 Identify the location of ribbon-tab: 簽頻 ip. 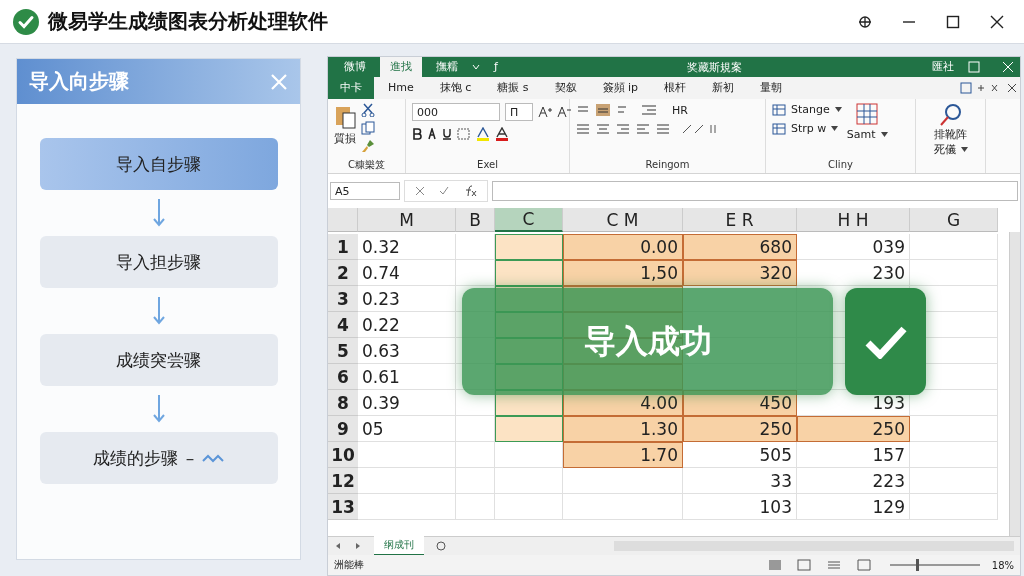
(620, 88).